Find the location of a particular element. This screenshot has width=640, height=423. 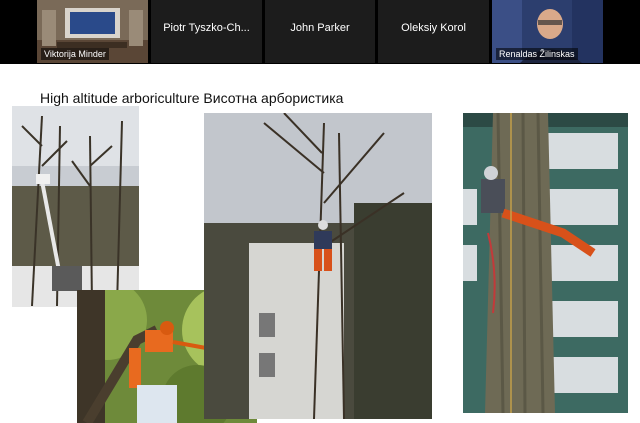

participant-name: Viktorija Minder is located at coordinates (75, 54).